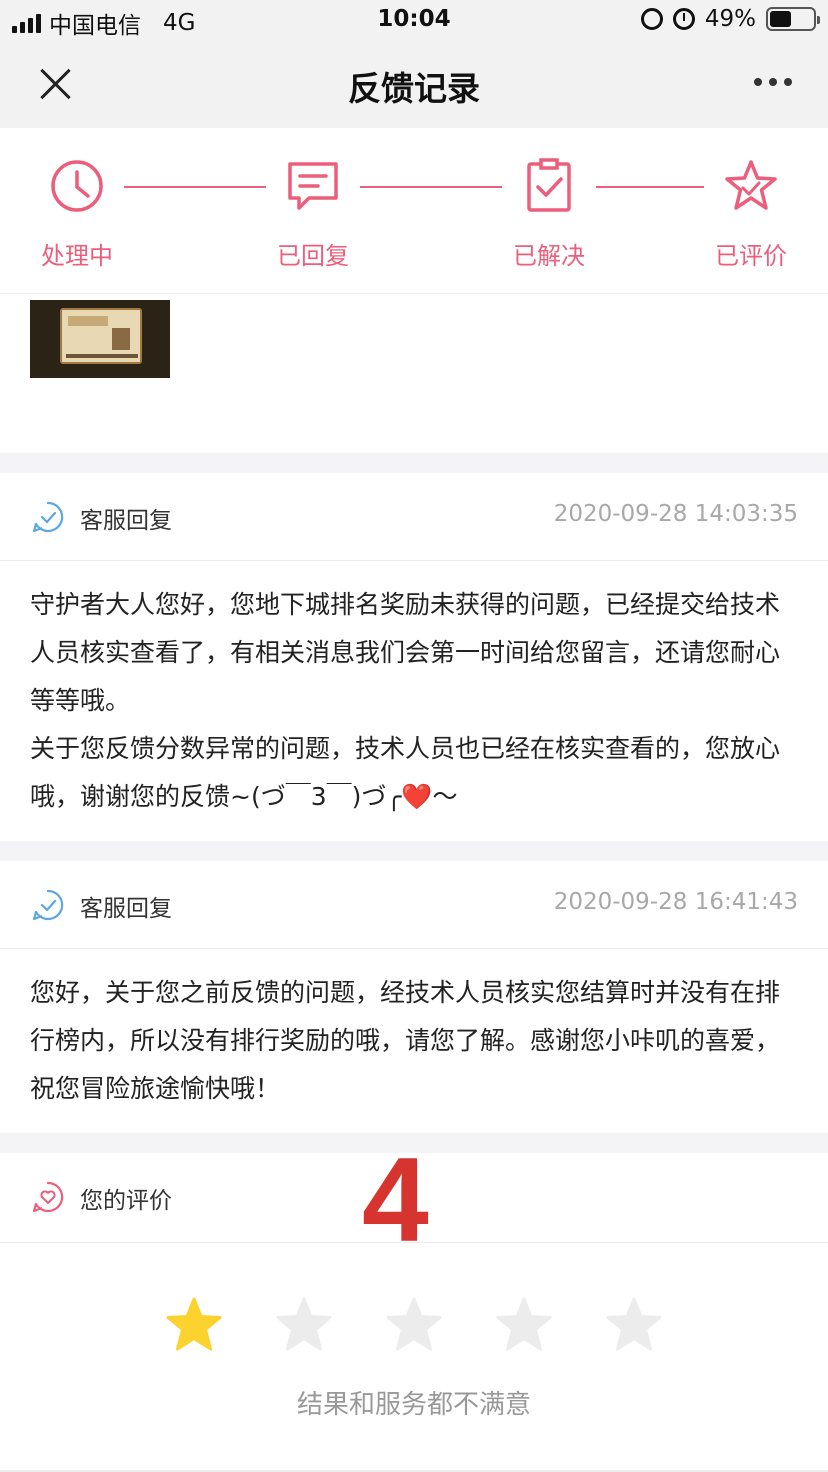 This screenshot has width=828, height=1472. I want to click on reply-time: 2020-09-28 16:41:43, so click(675, 902).